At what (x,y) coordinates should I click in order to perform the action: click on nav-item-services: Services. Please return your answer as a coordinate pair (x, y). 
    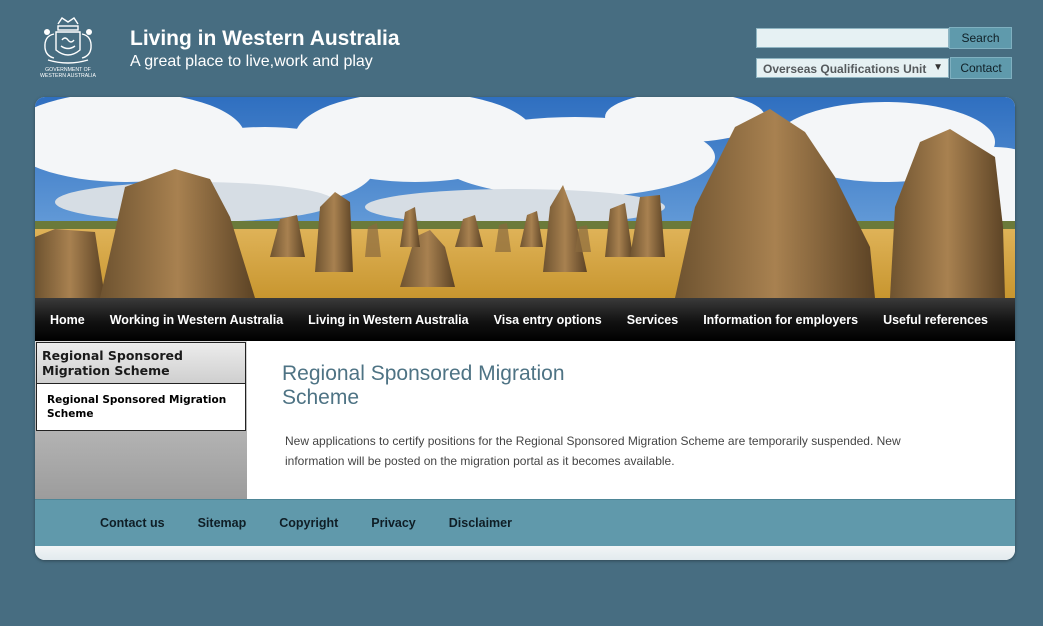
    Looking at the image, I should click on (652, 320).